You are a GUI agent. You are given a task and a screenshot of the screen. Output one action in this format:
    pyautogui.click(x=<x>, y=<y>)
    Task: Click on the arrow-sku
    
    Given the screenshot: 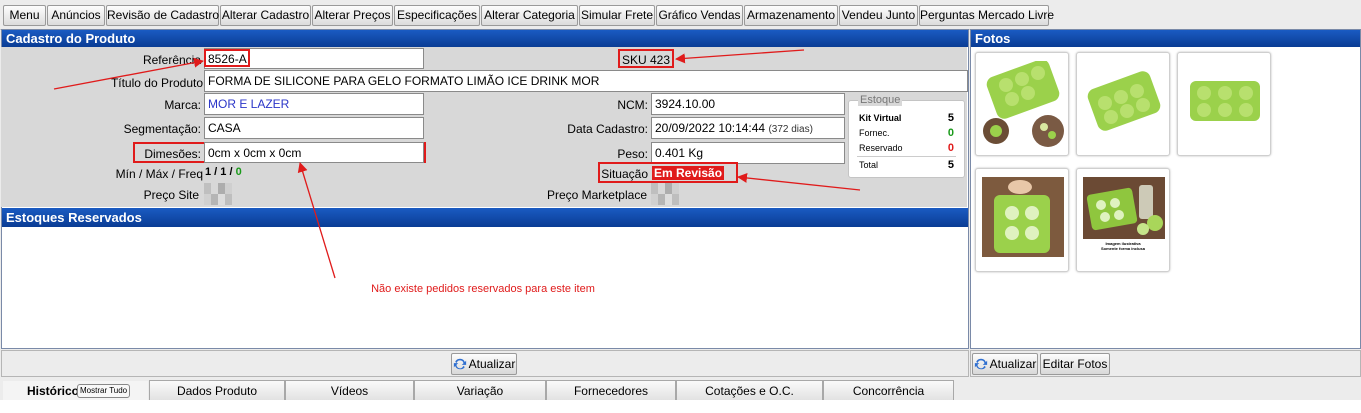 What is the action you would take?
    pyautogui.click(x=740, y=56)
    